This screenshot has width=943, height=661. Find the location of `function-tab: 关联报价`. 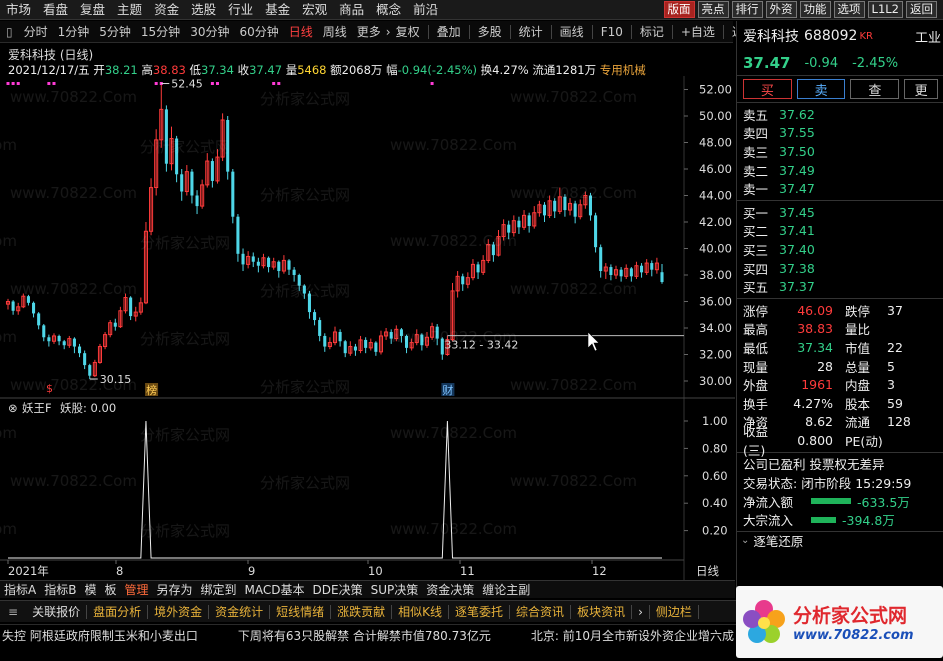

function-tab: 关联报价 is located at coordinates (57, 611).